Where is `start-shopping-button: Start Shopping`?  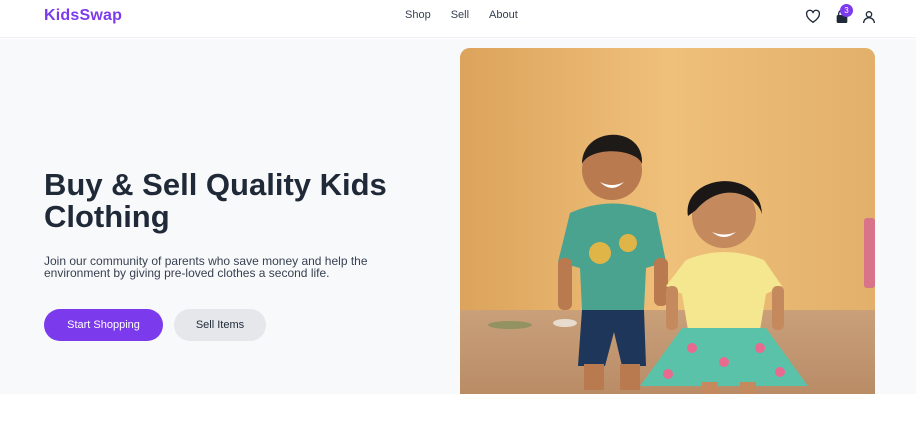
start-shopping-button: Start Shopping is located at coordinates (103, 325).